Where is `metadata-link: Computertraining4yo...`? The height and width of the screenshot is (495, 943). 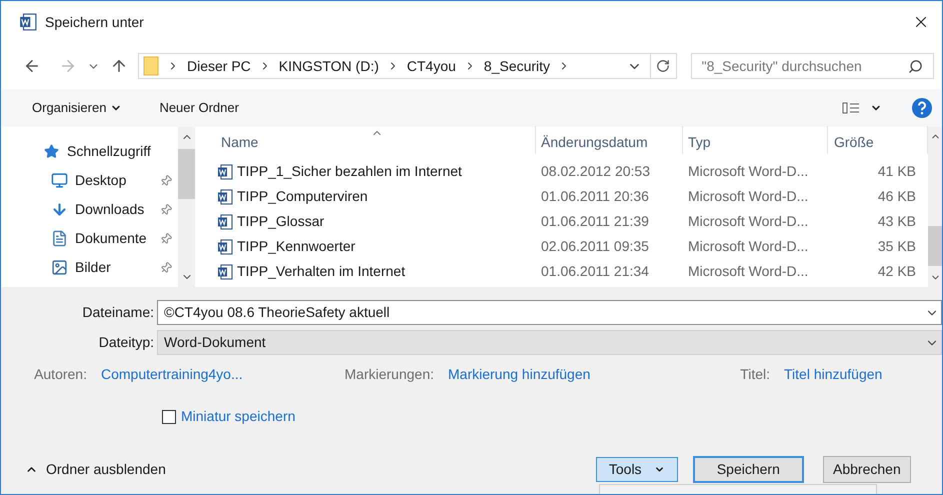 metadata-link: Computertraining4yo... is located at coordinates (180, 374).